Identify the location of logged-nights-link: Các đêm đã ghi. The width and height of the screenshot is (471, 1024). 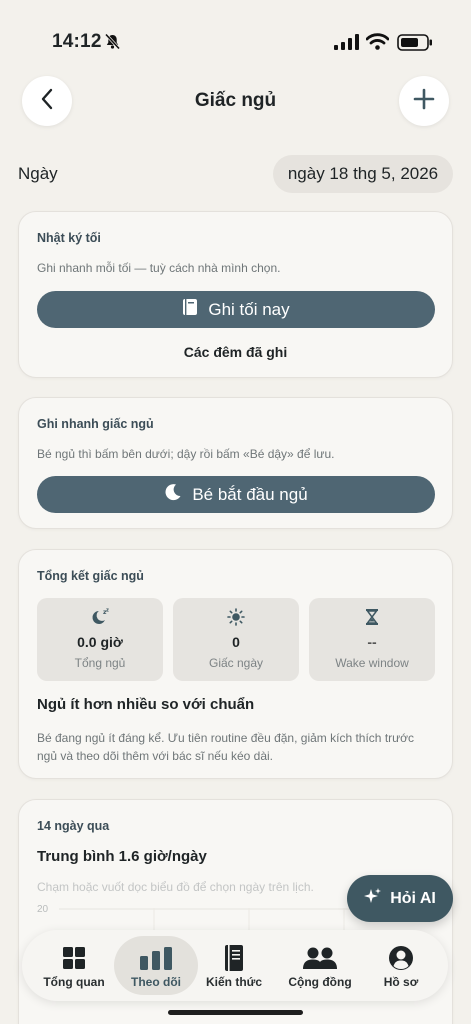
(235, 352).